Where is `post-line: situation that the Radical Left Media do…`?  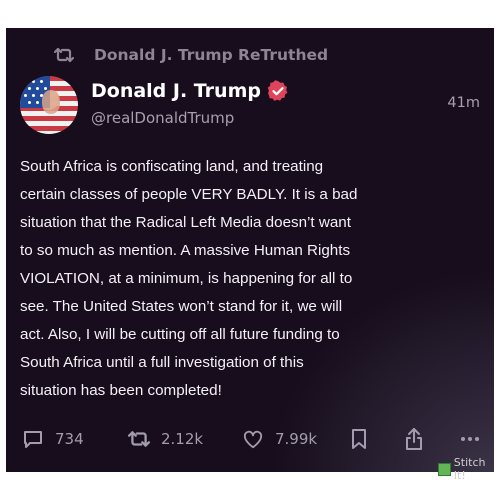 post-line: situation that the Radical Left Media do… is located at coordinates (185, 222).